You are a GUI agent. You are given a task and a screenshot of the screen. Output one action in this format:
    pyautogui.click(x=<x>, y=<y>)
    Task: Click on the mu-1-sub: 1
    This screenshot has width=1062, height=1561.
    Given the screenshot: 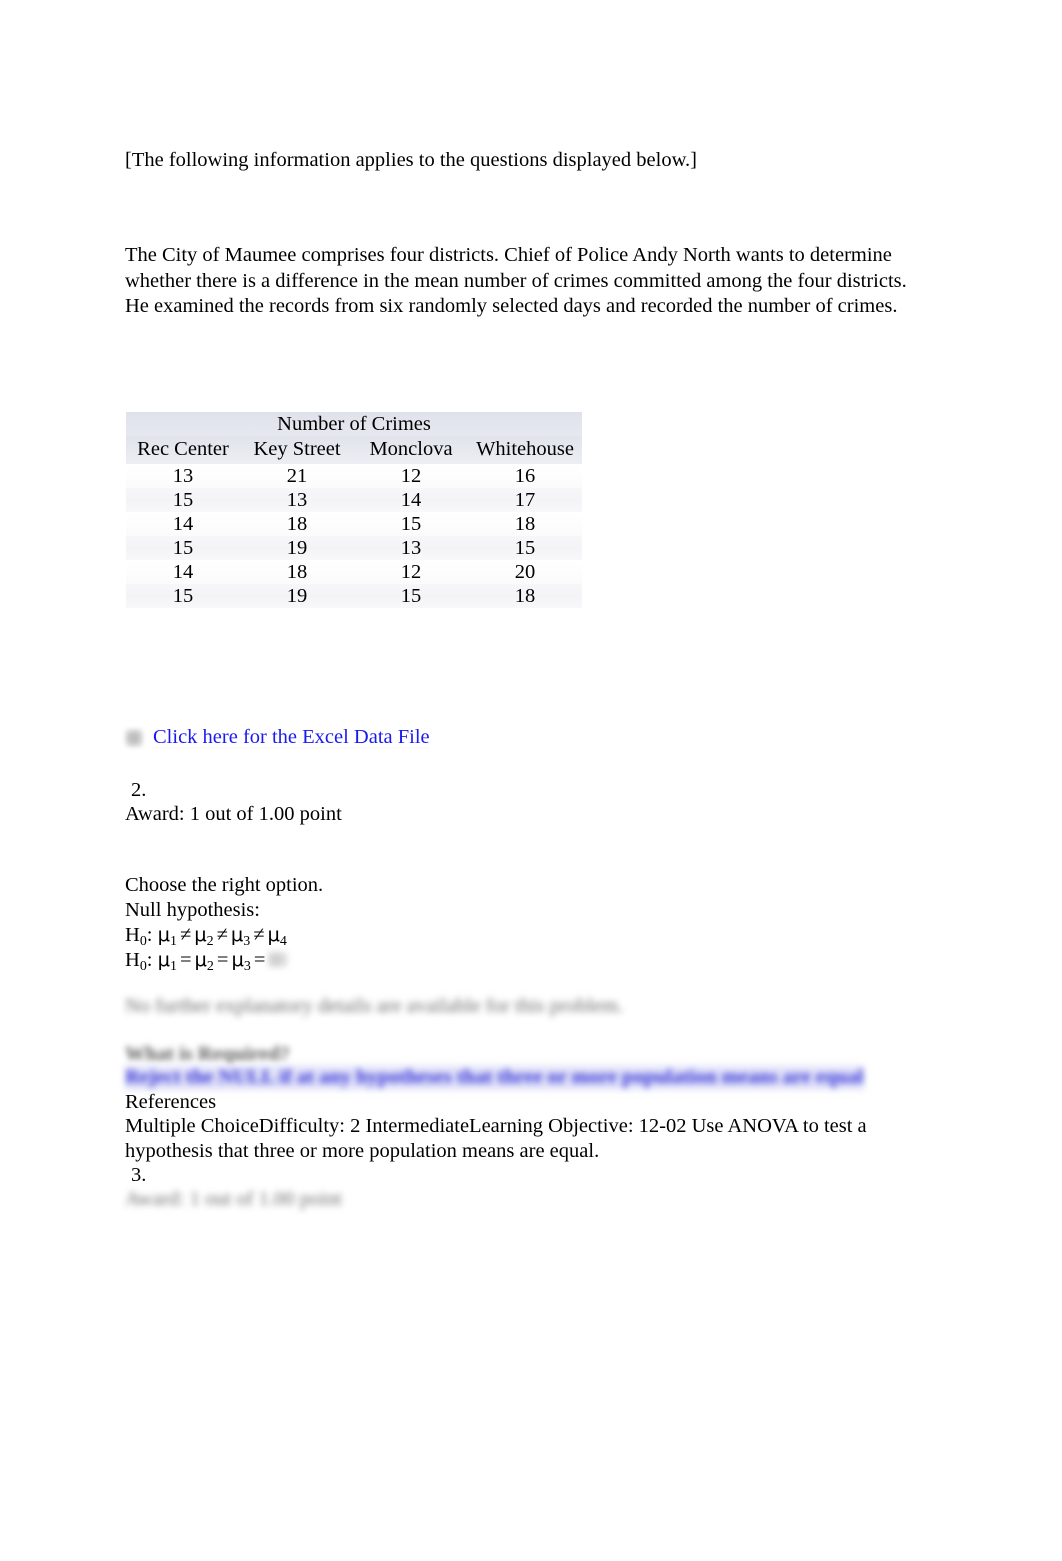 What is the action you would take?
    pyautogui.click(x=173, y=966)
    